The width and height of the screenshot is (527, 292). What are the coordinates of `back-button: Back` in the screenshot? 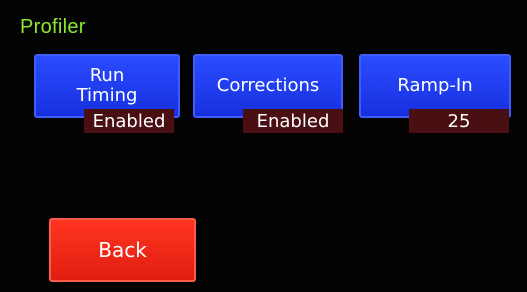 It's located at (122, 250).